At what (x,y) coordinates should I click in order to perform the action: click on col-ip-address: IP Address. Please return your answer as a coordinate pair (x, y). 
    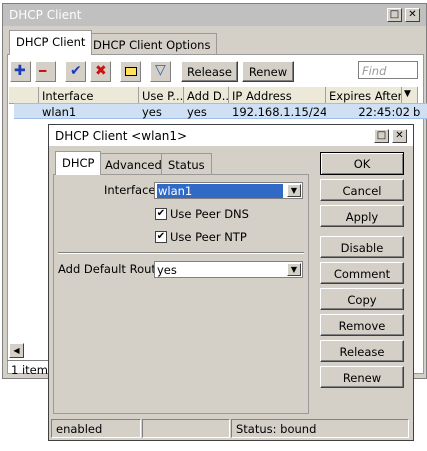
    Looking at the image, I should click on (277, 95).